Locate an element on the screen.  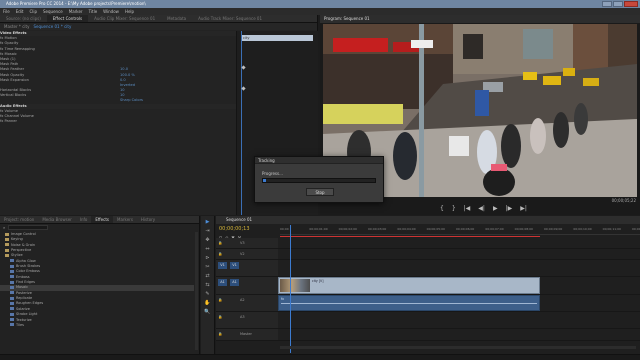
track-header: V1 V1 is located at coordinates (247, 268).